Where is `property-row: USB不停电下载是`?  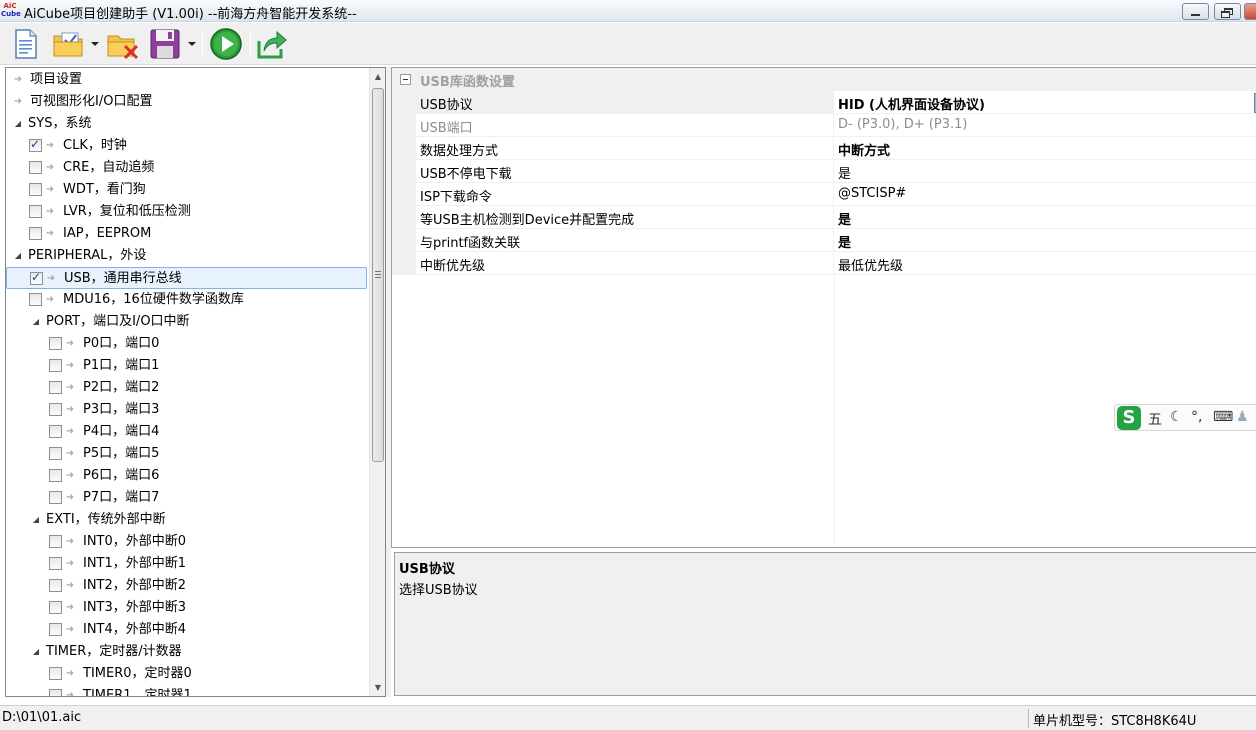
property-row: USB不停电下载是 is located at coordinates (824, 171).